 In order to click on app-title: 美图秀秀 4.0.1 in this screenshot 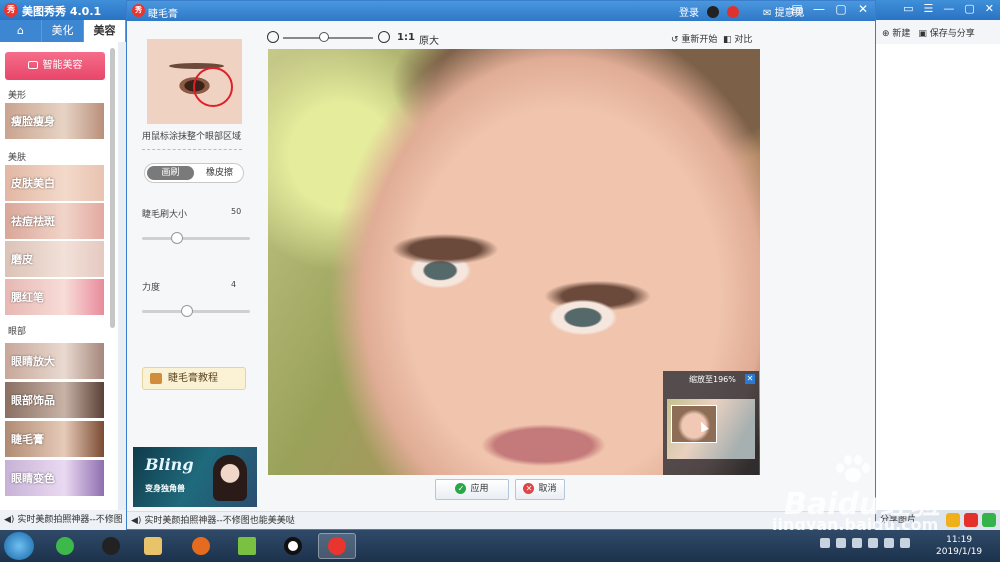, I will do `click(62, 11)`.